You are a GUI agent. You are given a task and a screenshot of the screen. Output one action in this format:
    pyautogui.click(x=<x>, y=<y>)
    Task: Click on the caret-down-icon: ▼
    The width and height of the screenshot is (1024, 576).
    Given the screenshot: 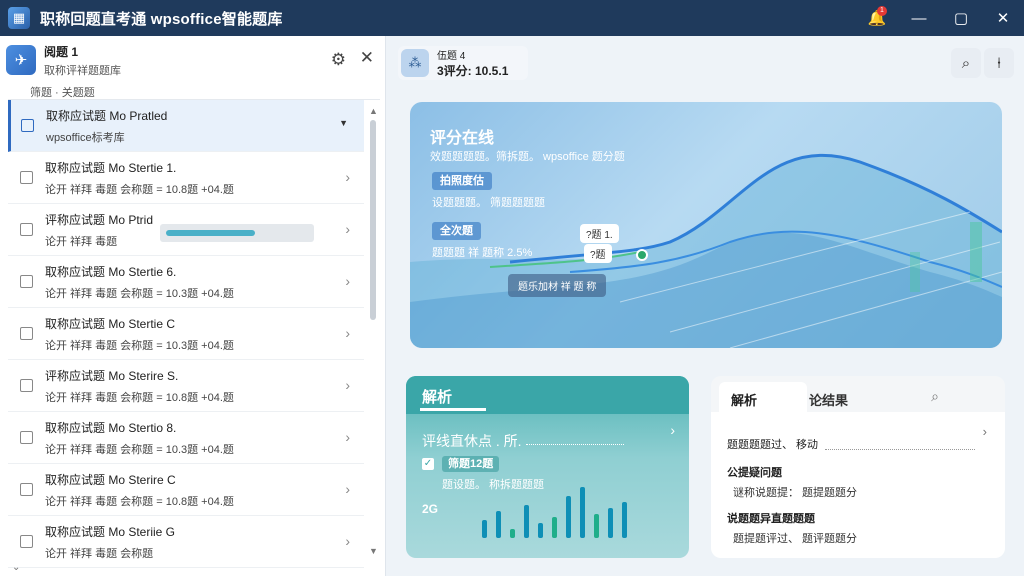 What is the action you would take?
    pyautogui.click(x=343, y=123)
    